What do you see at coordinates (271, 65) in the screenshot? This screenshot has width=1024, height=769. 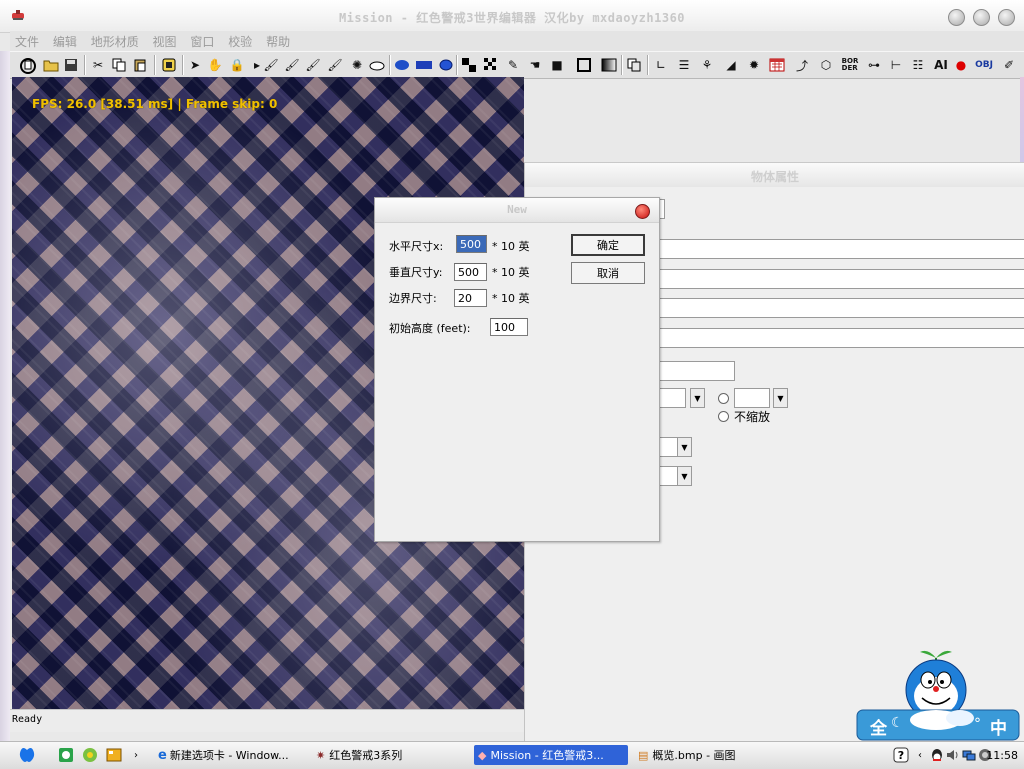 I see `brush-icon: 🖌` at bounding box center [271, 65].